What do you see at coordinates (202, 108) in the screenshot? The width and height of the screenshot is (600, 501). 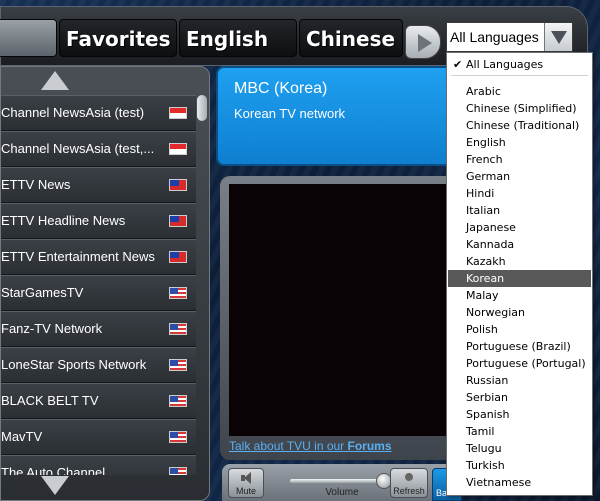 I see `scroll-thumb` at bounding box center [202, 108].